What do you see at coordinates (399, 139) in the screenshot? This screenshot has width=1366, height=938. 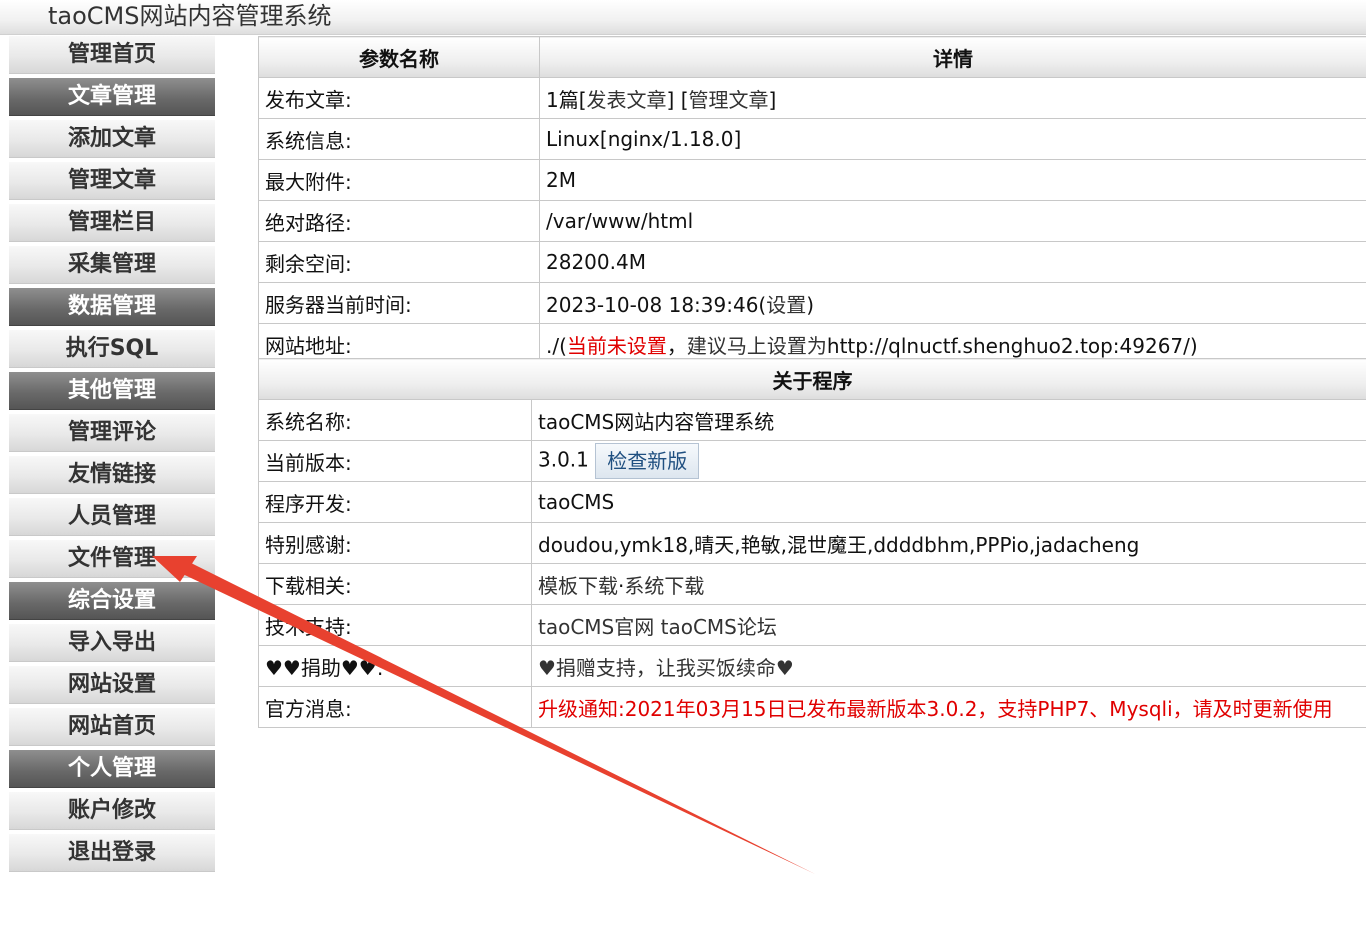 I see `param-label: 系统信息:` at bounding box center [399, 139].